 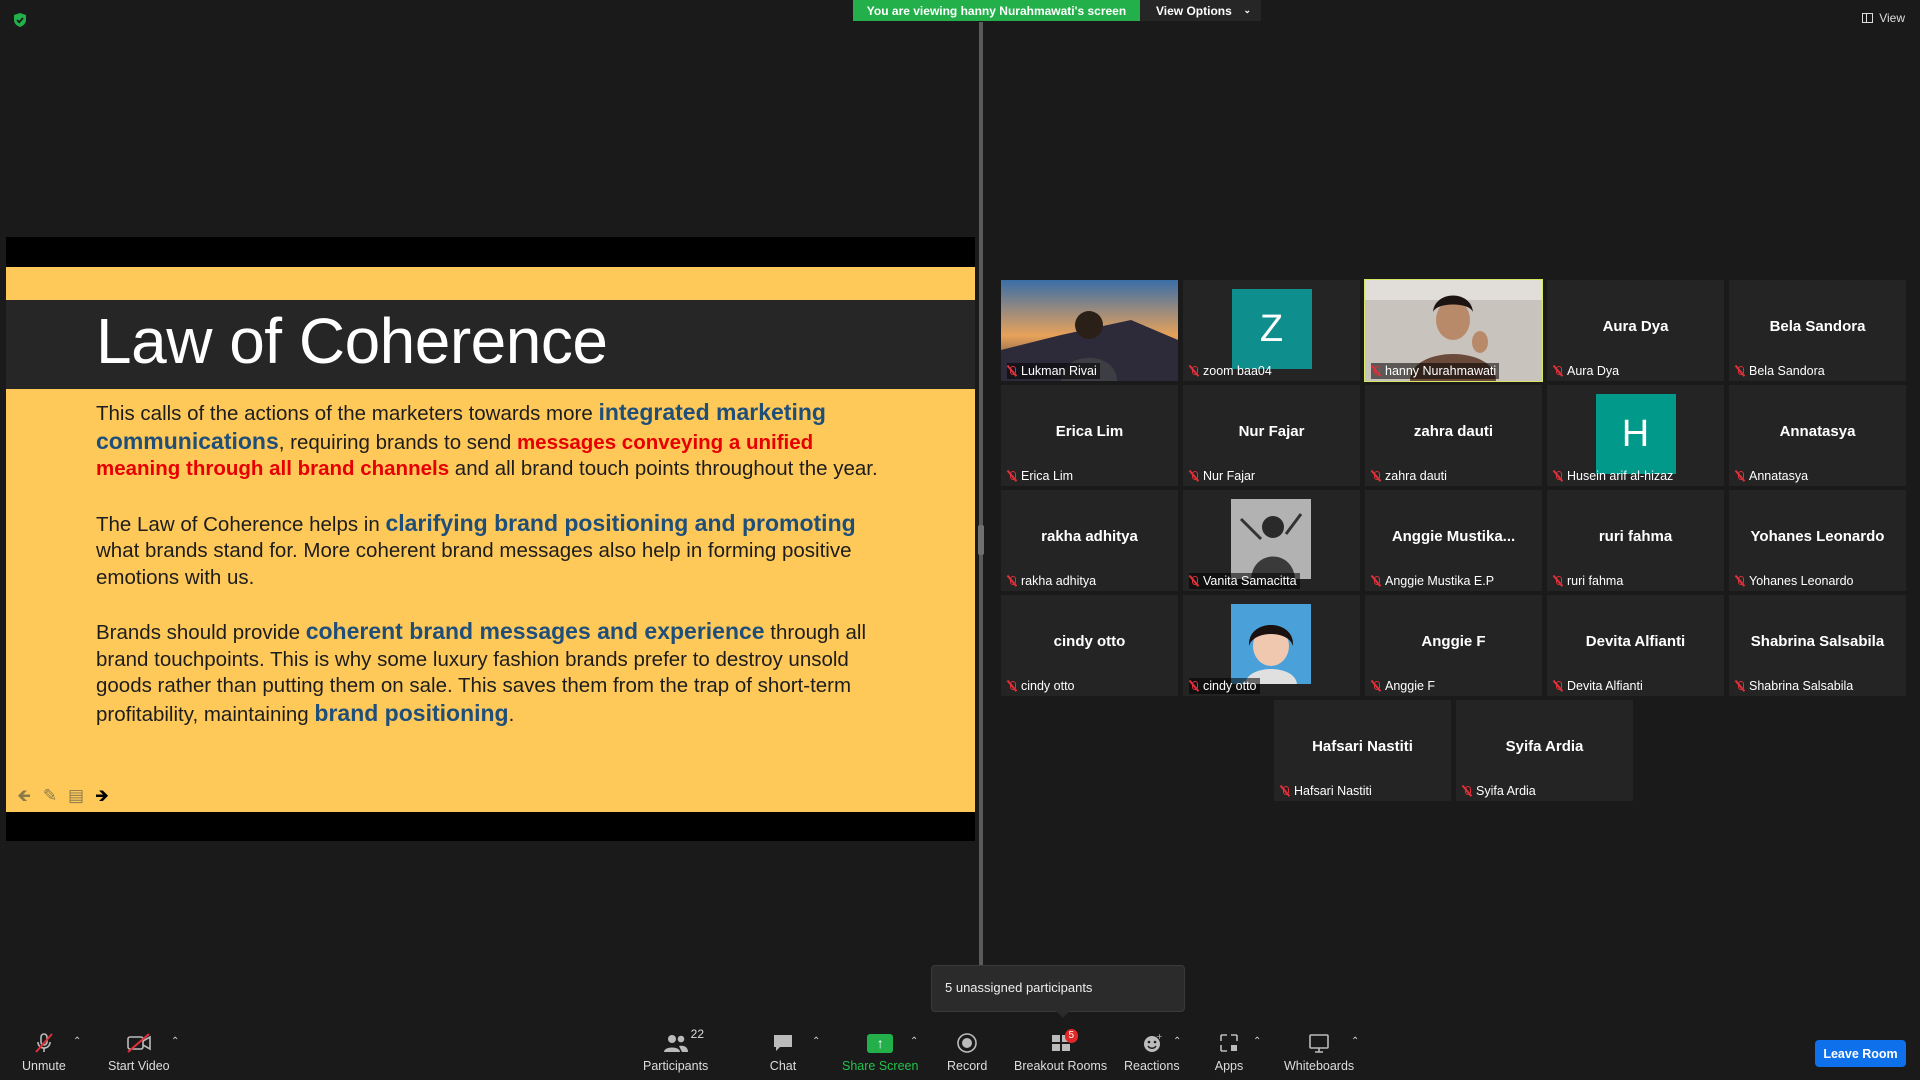 What do you see at coordinates (1883, 18) in the screenshot?
I see `view-layout-button: View` at bounding box center [1883, 18].